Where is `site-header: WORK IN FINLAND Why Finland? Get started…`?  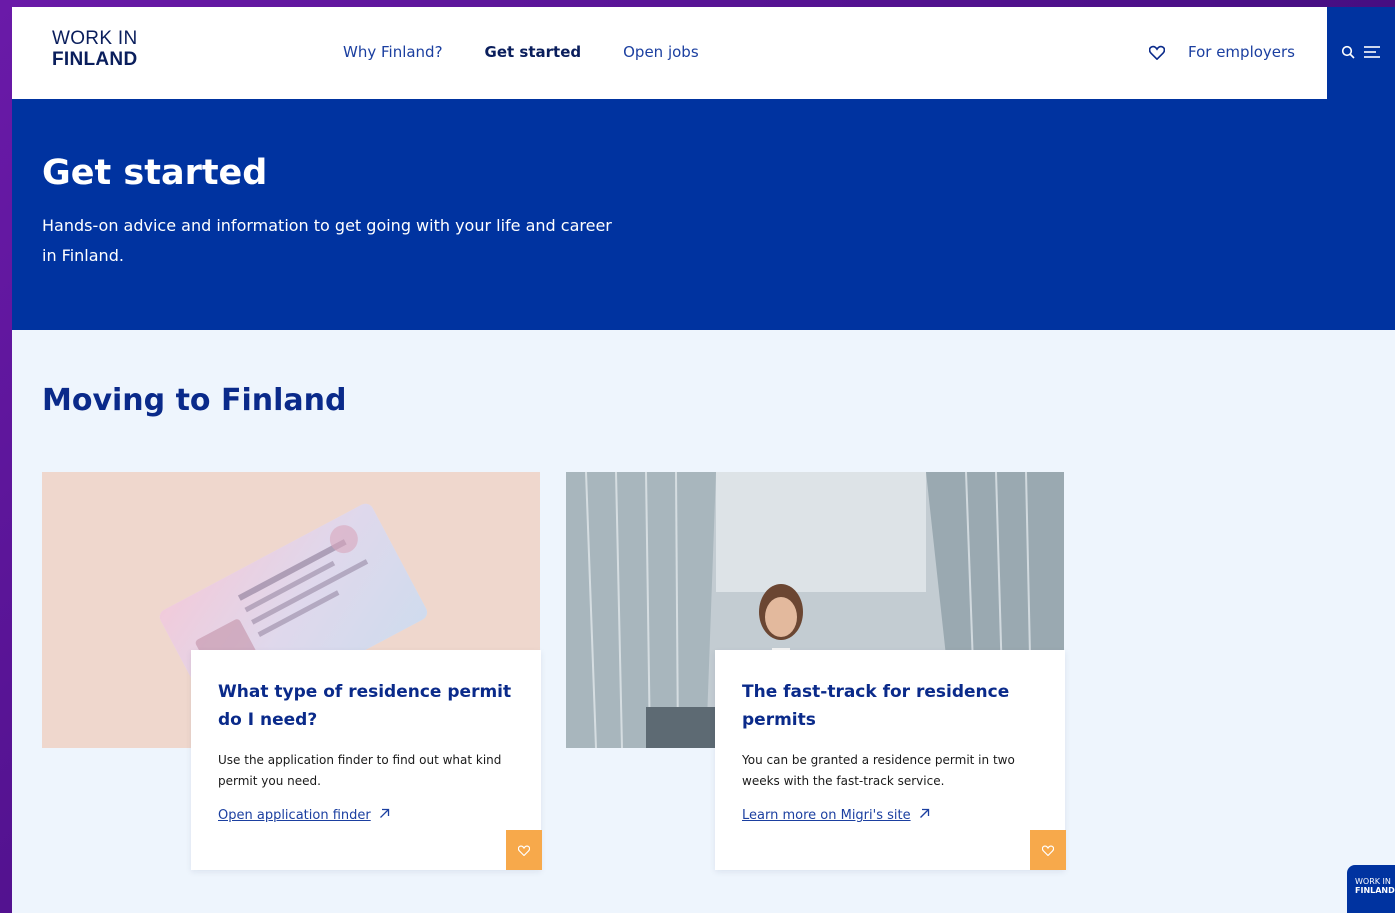 site-header: WORK IN FINLAND Why Finland? Get started… is located at coordinates (703, 53).